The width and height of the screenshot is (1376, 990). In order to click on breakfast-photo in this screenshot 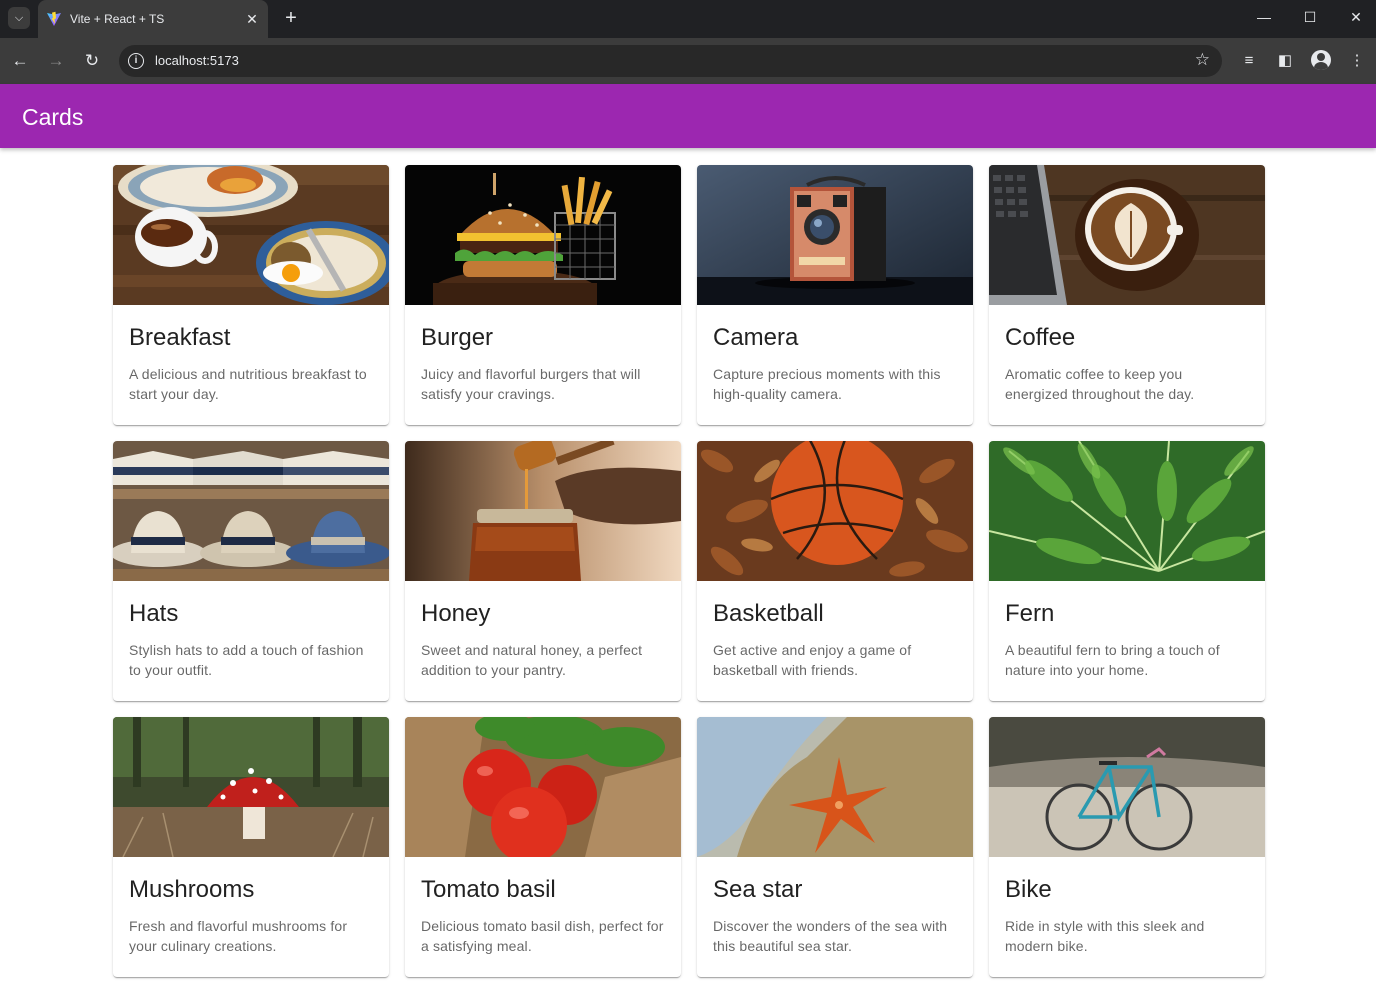, I will do `click(251, 235)`.